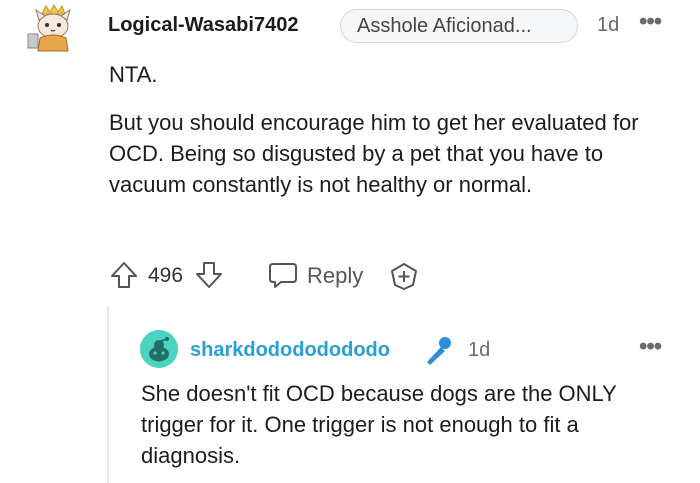 The image size is (700, 483). Describe the element at coordinates (404, 276) in the screenshot. I see `award-icon` at that location.